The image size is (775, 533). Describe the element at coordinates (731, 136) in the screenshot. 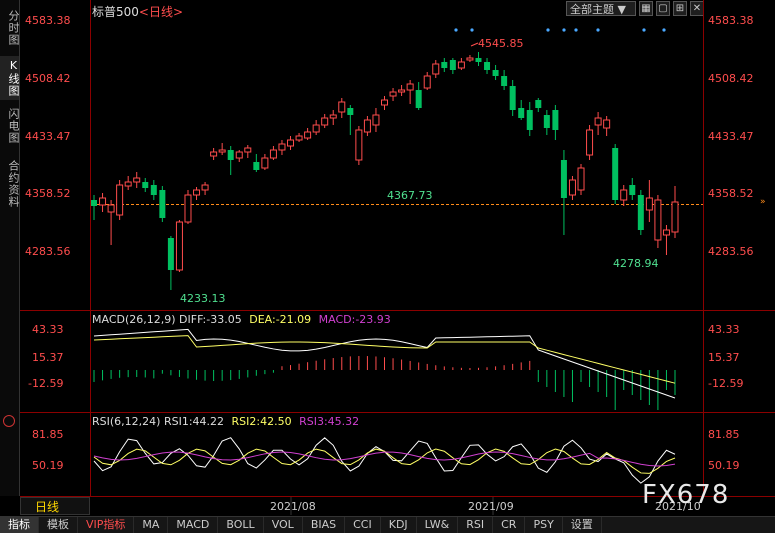

I see `price-tick-right-3: 4433.47` at that location.